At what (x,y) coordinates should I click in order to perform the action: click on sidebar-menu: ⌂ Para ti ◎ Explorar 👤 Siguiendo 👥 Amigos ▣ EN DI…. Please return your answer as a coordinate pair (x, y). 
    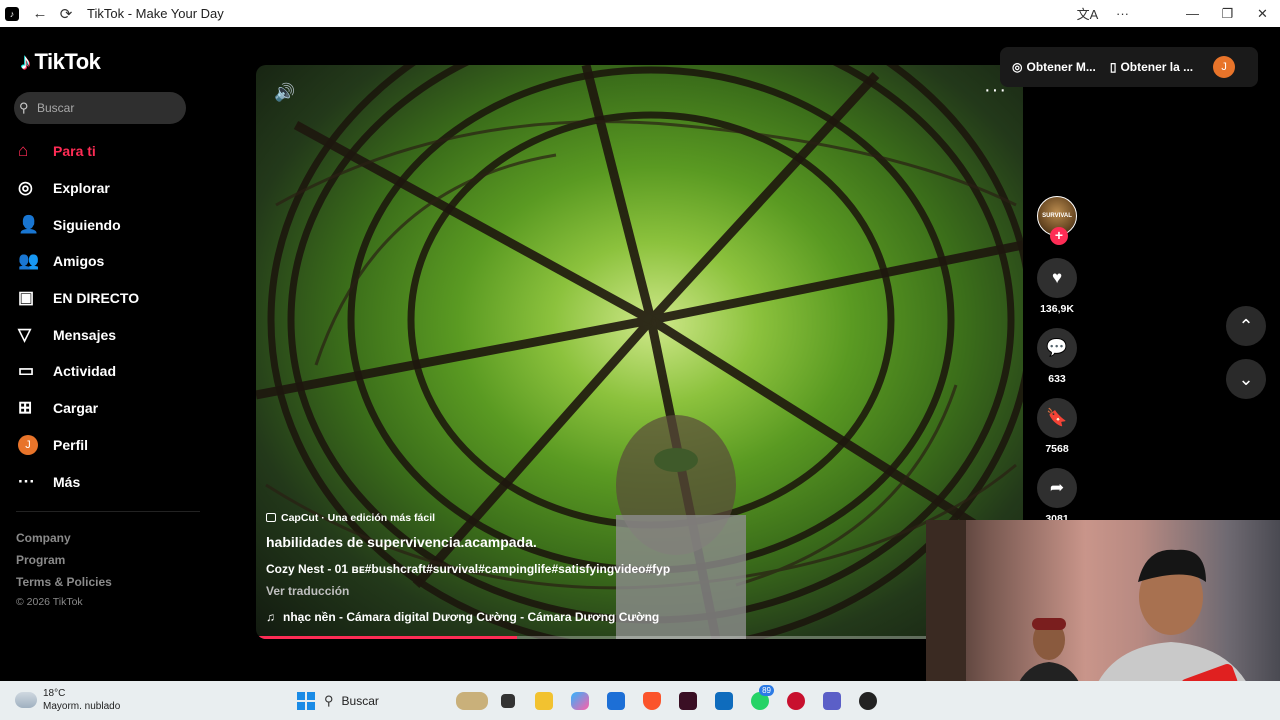
    Looking at the image, I should click on (78, 316).